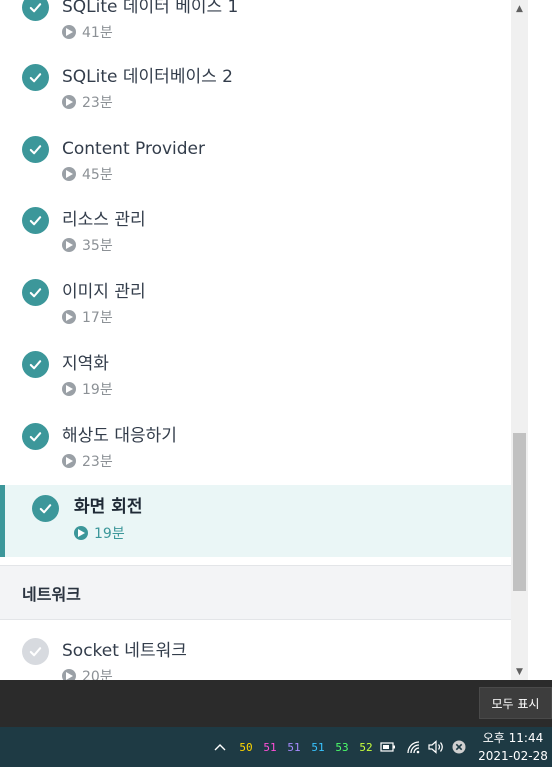 The width and height of the screenshot is (552, 767). Describe the element at coordinates (255, 243) in the screenshot. I see `lecture-item: 리소스 관리 35분` at that location.